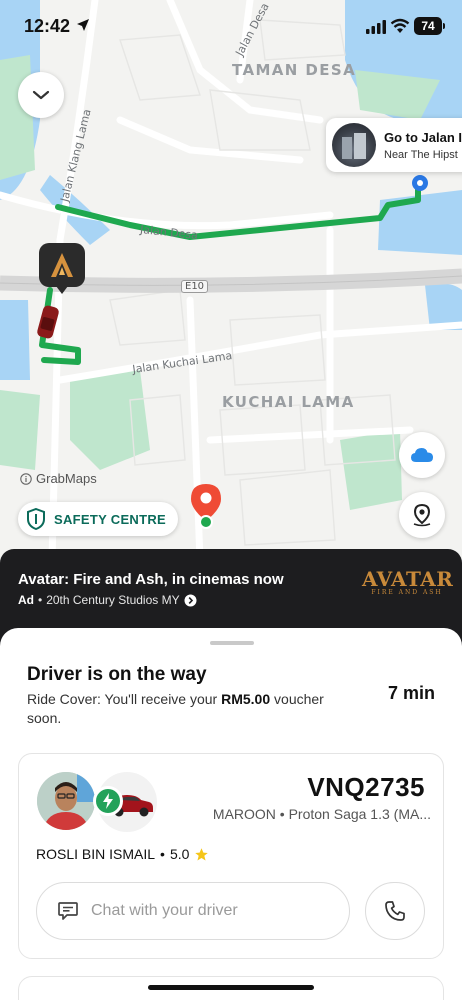 Image resolution: width=462 pixels, height=1000 pixels. I want to click on ad-logo-sub: FIRE AND ASH, so click(407, 592).